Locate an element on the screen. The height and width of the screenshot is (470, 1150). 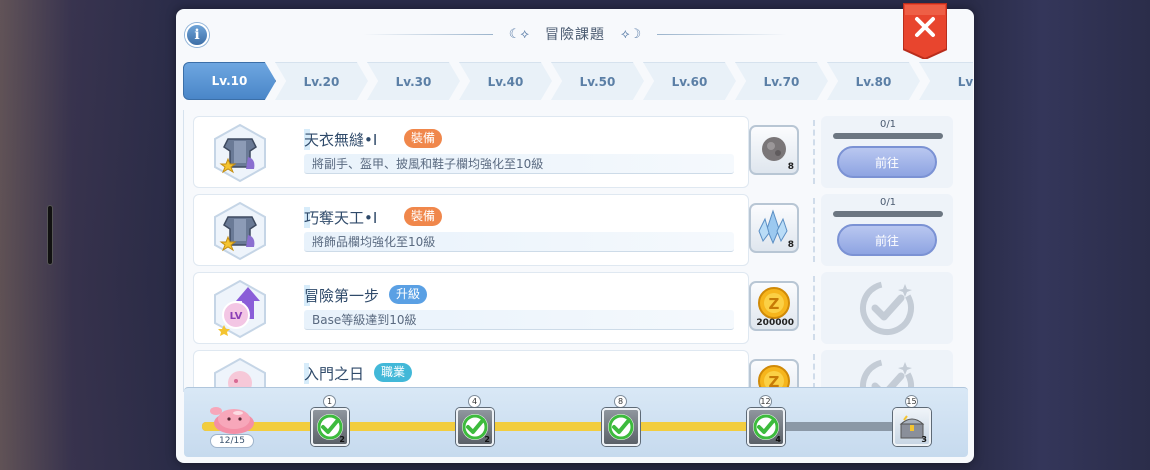
title-decoration-right is located at coordinates (722, 34).